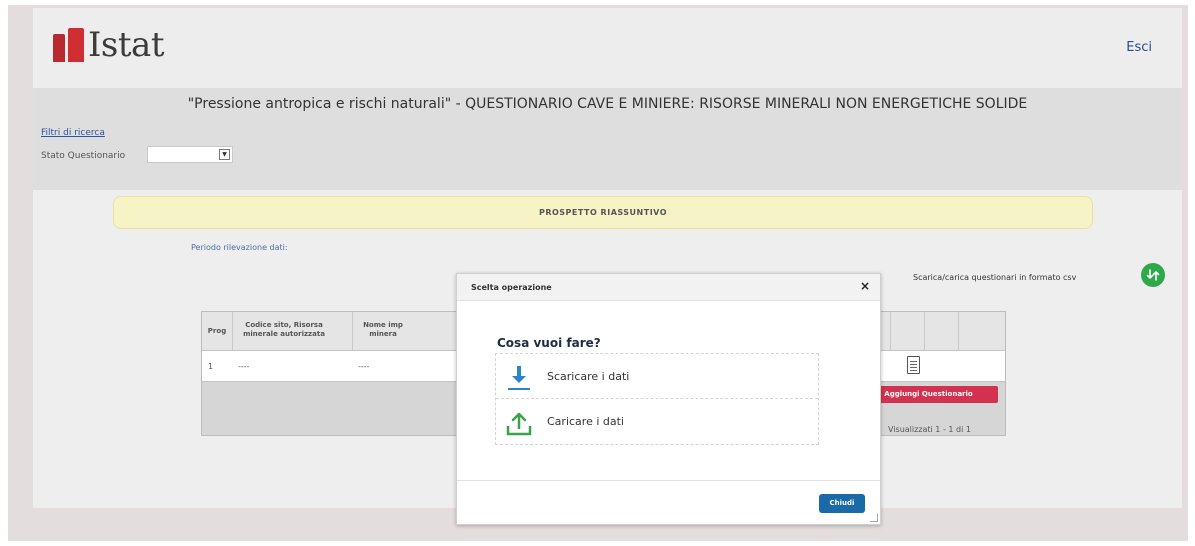  Describe the element at coordinates (668, 287) in the screenshot. I see `dialog-header: Scelta operazione ×` at that location.